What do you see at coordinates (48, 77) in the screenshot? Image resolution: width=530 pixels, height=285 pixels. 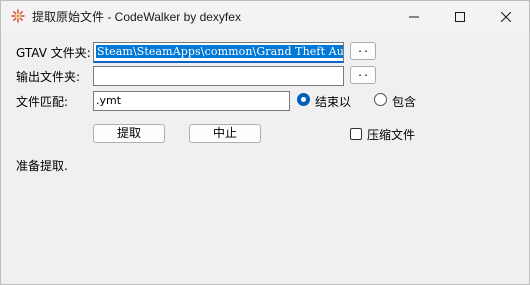 I see `output-folder-label: 输出文件夹:` at bounding box center [48, 77].